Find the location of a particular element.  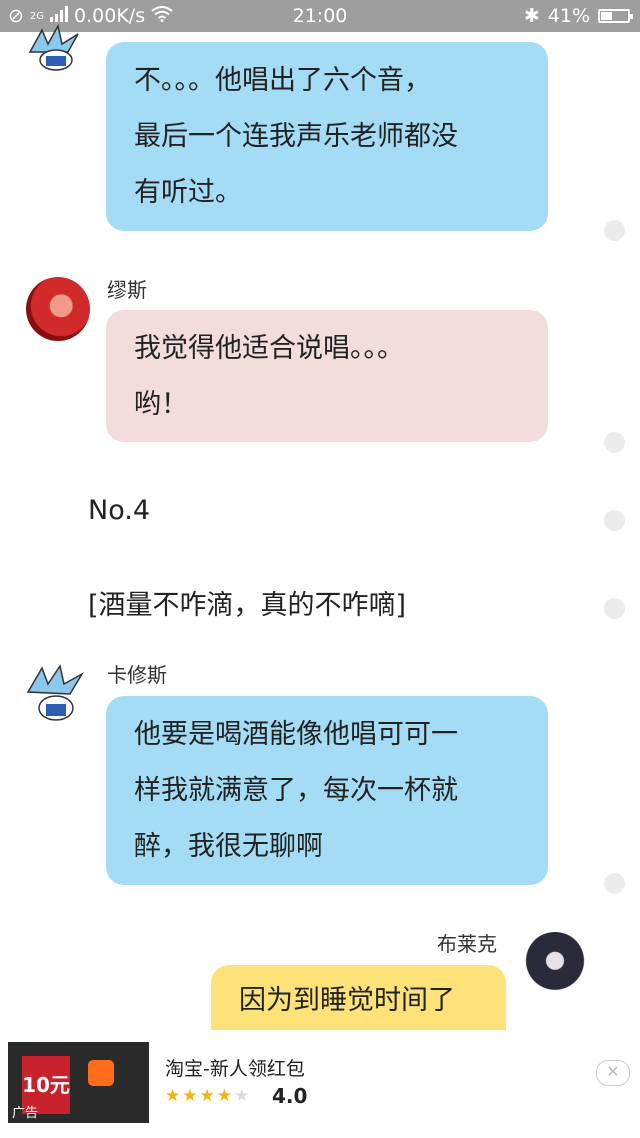

rating-stars: ★★★★★ is located at coordinates (208, 1096).